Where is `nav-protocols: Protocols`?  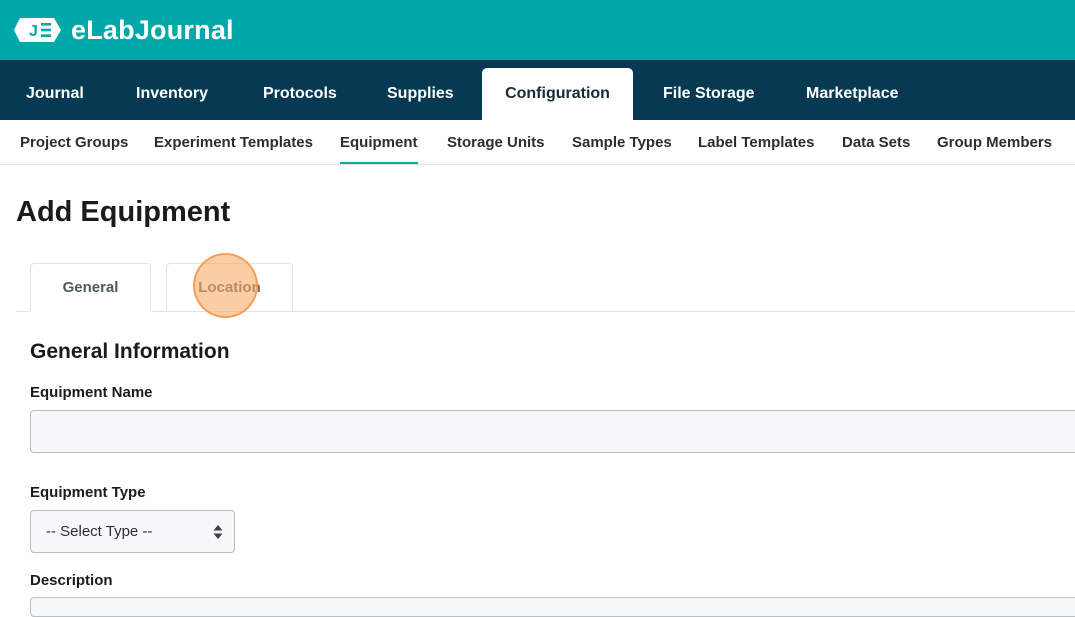
nav-protocols: Protocols is located at coordinates (300, 94).